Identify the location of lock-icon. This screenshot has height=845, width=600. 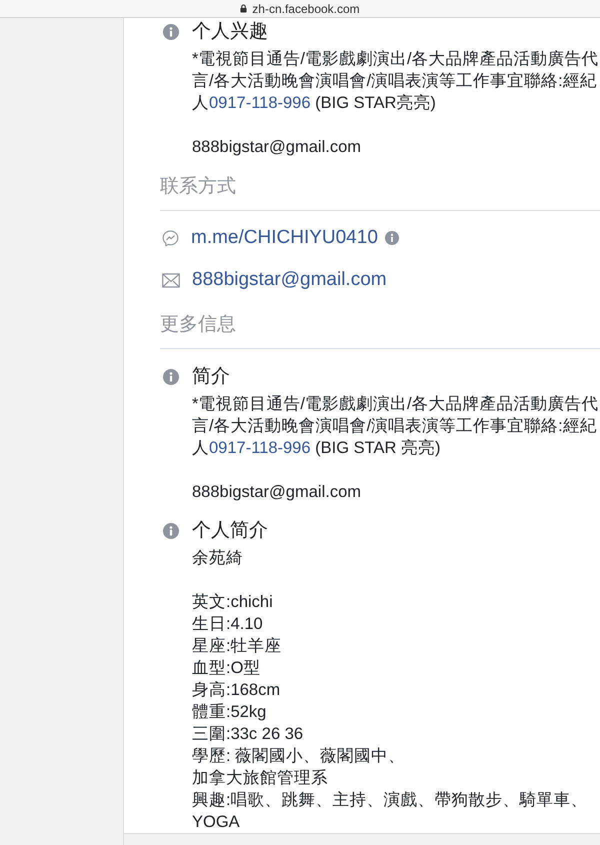
(244, 8).